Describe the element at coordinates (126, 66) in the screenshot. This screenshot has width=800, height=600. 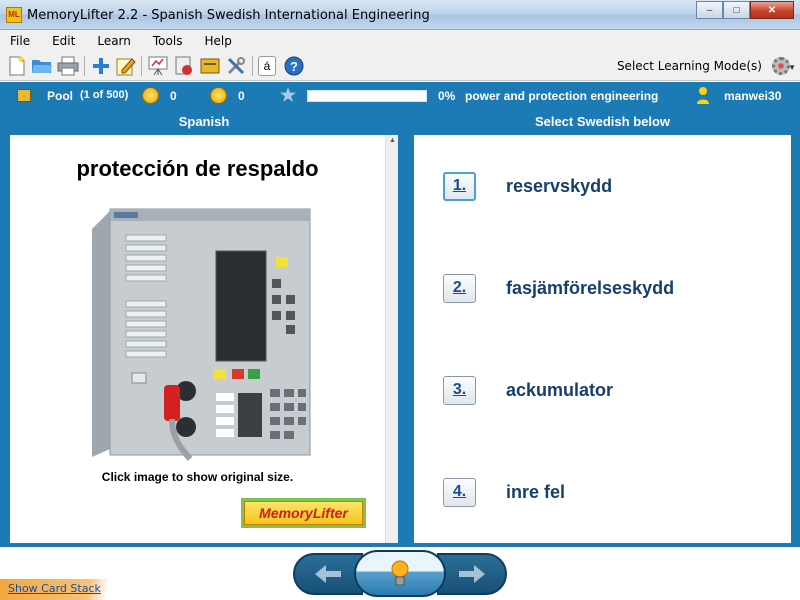
I see `edit-card-icon` at that location.